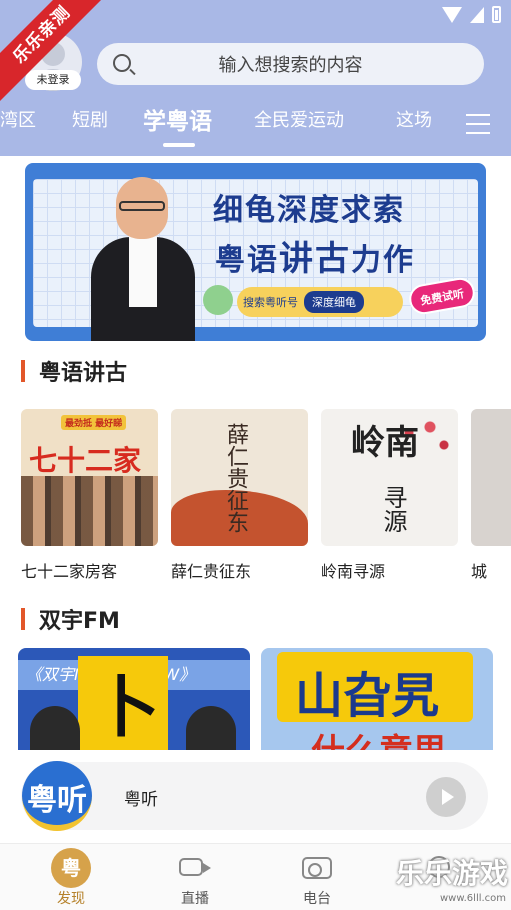 The image size is (511, 910). What do you see at coordinates (179, 145) in the screenshot?
I see `active-tab-indicator` at bounding box center [179, 145].